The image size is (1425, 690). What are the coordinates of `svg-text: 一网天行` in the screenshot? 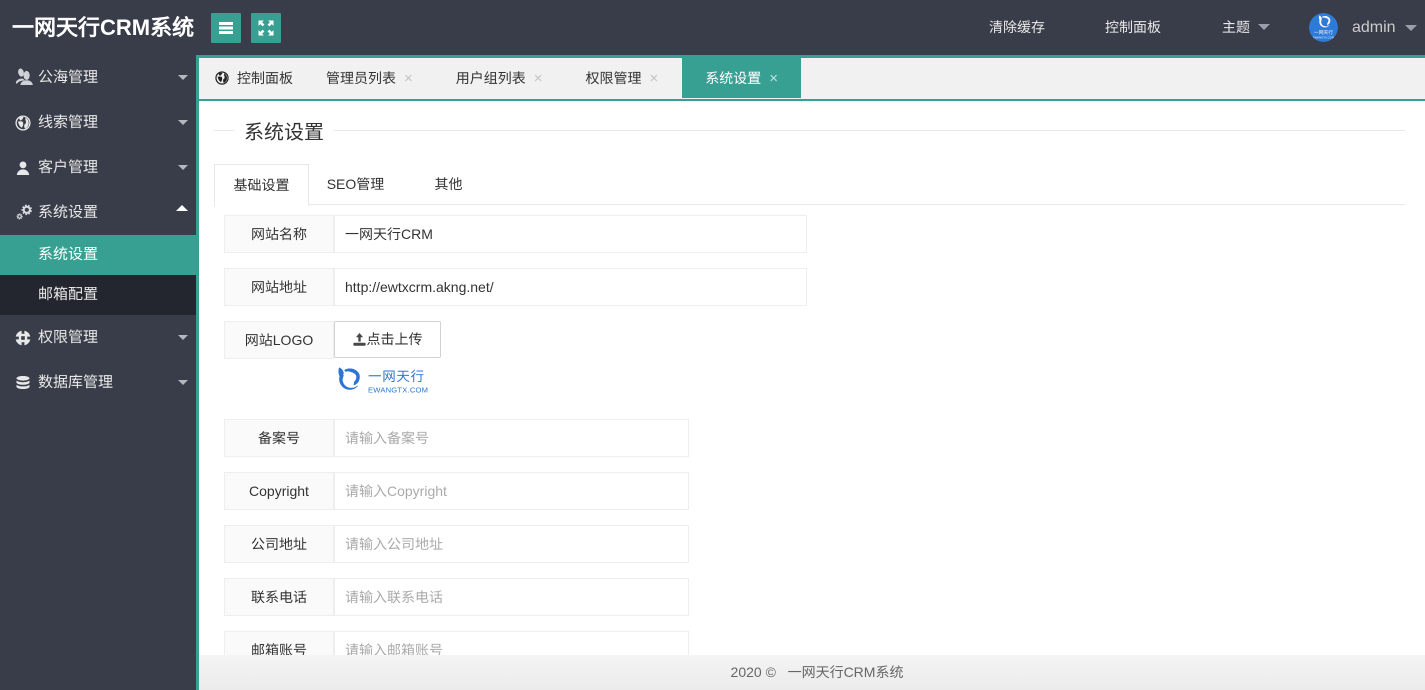 It's located at (396, 376).